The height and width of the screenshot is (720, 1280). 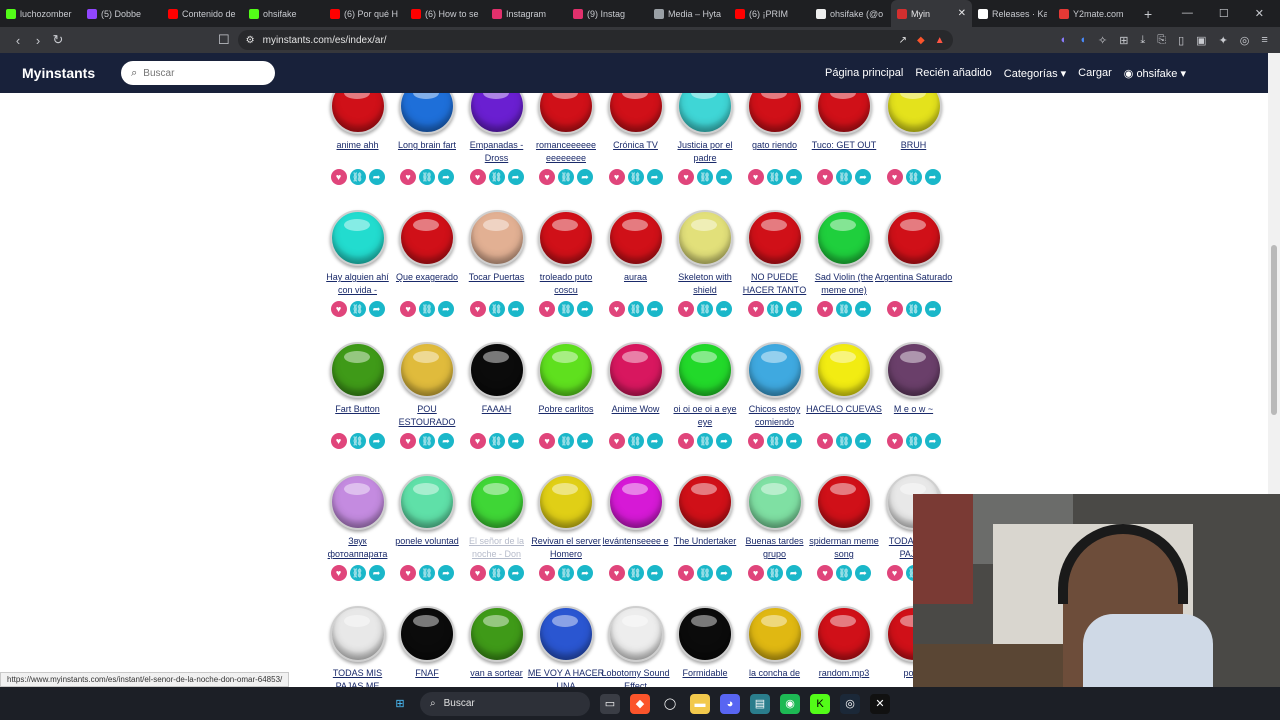 What do you see at coordinates (1161, 40) in the screenshot?
I see `share-icon: ⎘` at bounding box center [1161, 40].